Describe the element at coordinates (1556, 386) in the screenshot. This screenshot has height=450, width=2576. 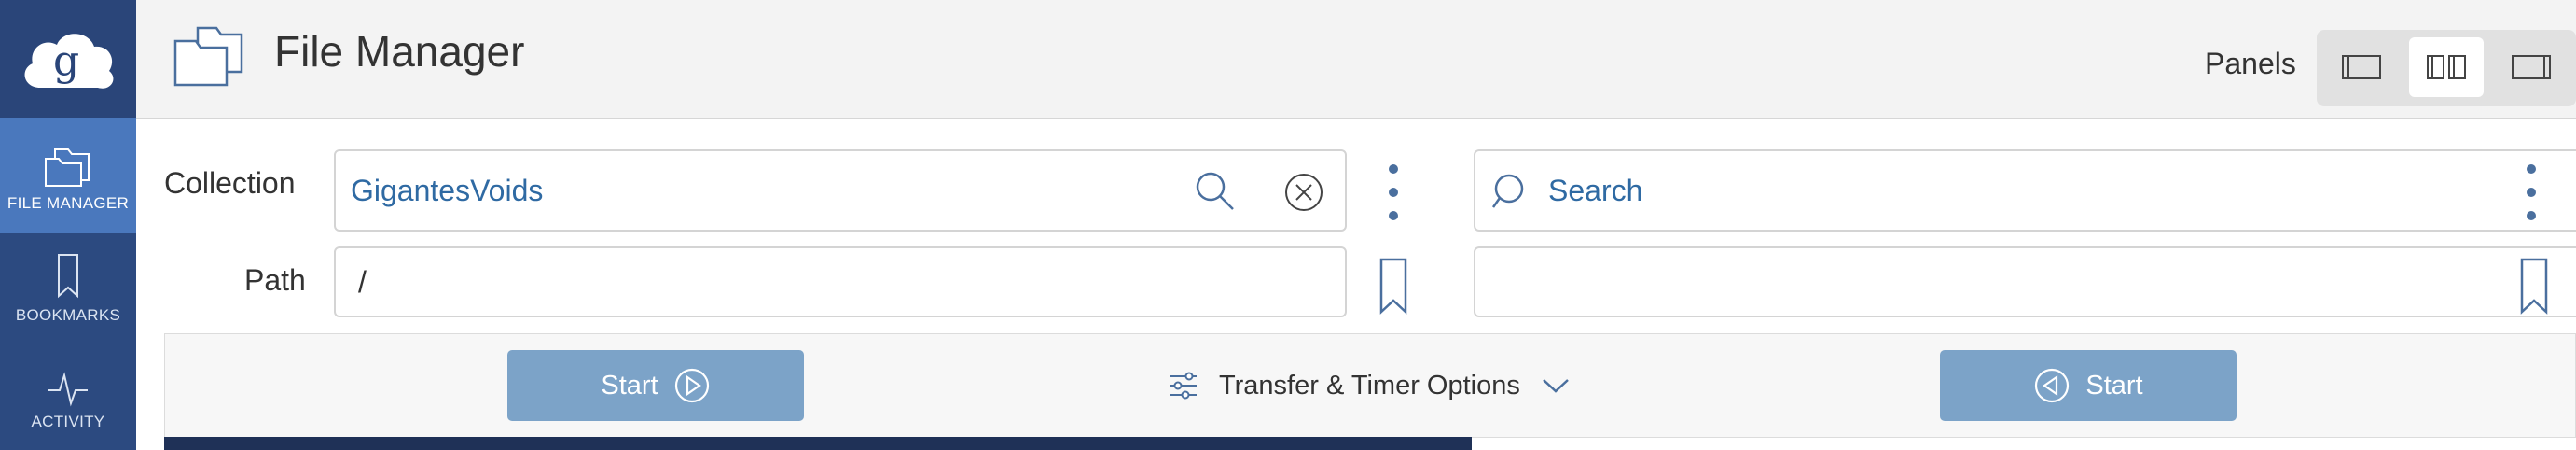
I see `chevron-down-icon` at that location.